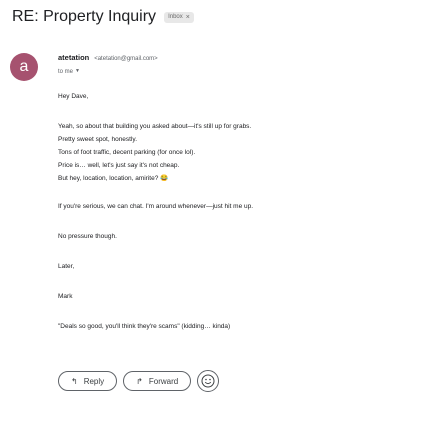  Describe the element at coordinates (73, 96) in the screenshot. I see `body-line-greeting: Hey Dave,` at that location.